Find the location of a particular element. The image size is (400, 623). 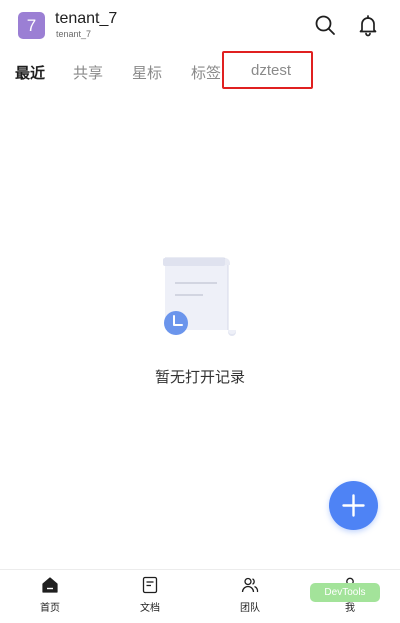

tenant-avatar: 7 is located at coordinates (31, 25).